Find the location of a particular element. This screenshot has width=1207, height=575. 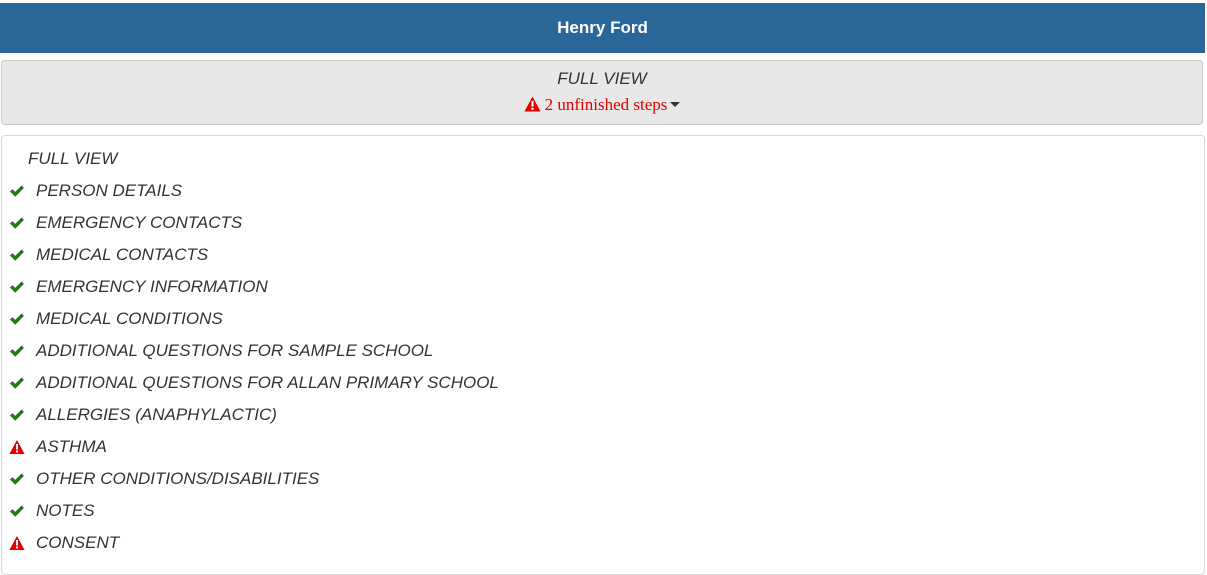

step-label: MEDICAL CONDITIONS is located at coordinates (129, 318).